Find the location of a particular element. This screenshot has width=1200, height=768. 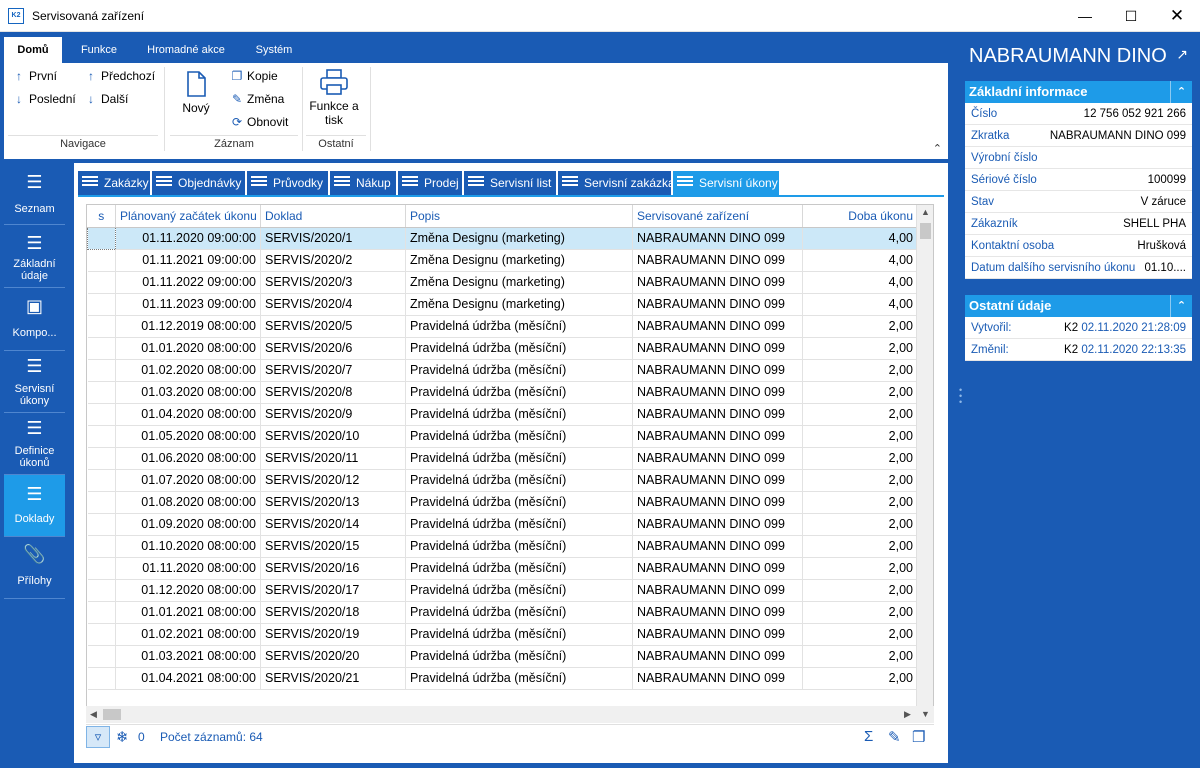

ribbon-tab-hromadne-akce: Hromadné akce is located at coordinates (186, 50).